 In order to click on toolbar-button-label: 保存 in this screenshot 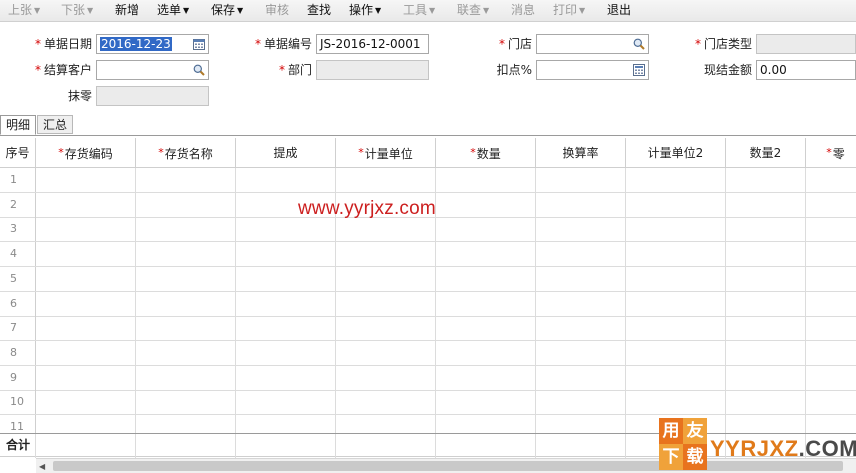, I will do `click(223, 10)`.